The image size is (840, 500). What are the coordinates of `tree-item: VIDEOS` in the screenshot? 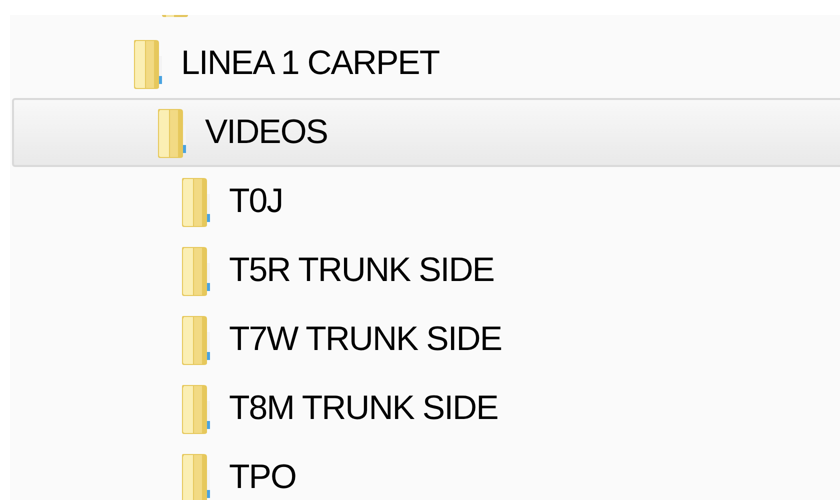 It's located at (426, 132).